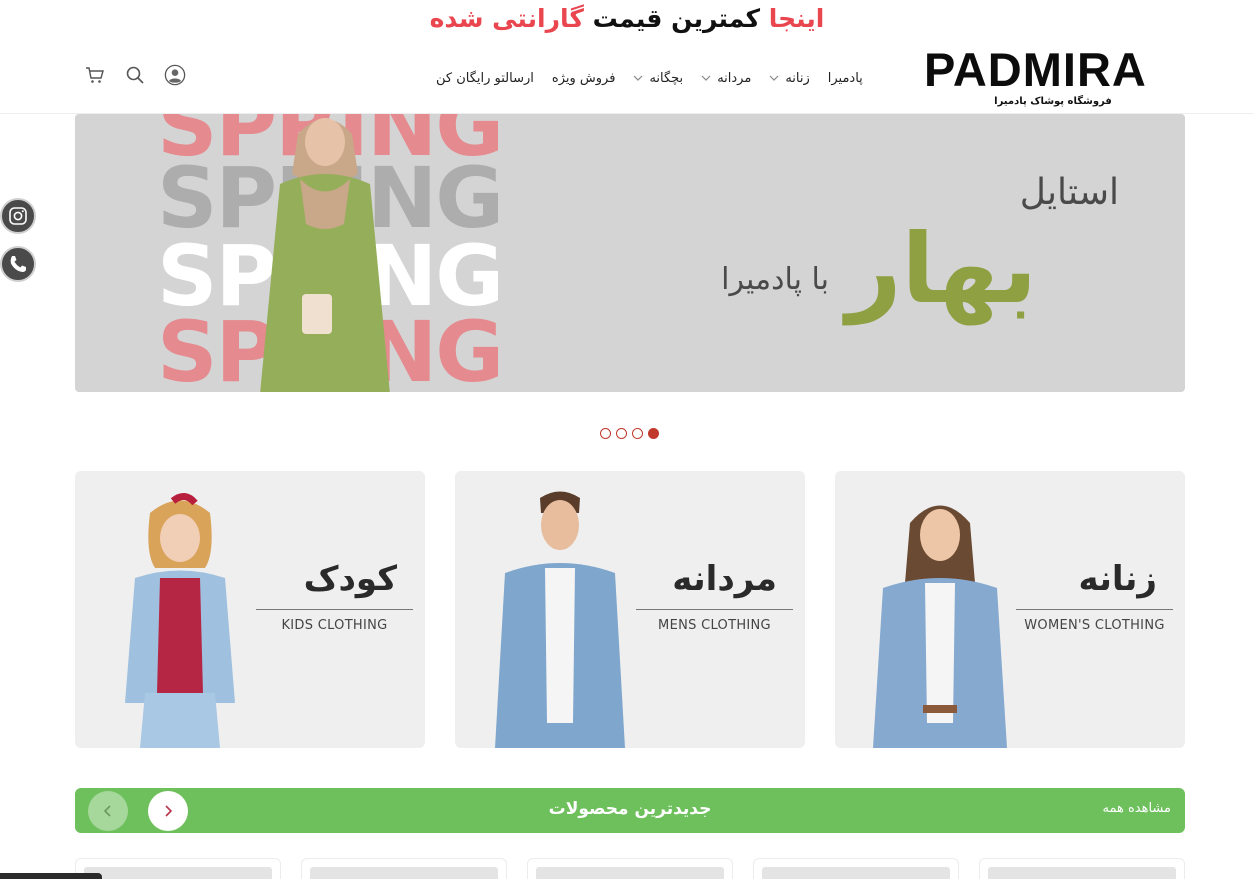 The width and height of the screenshot is (1254, 879). I want to click on category-title-fa: زنانه, so click(1117, 579).